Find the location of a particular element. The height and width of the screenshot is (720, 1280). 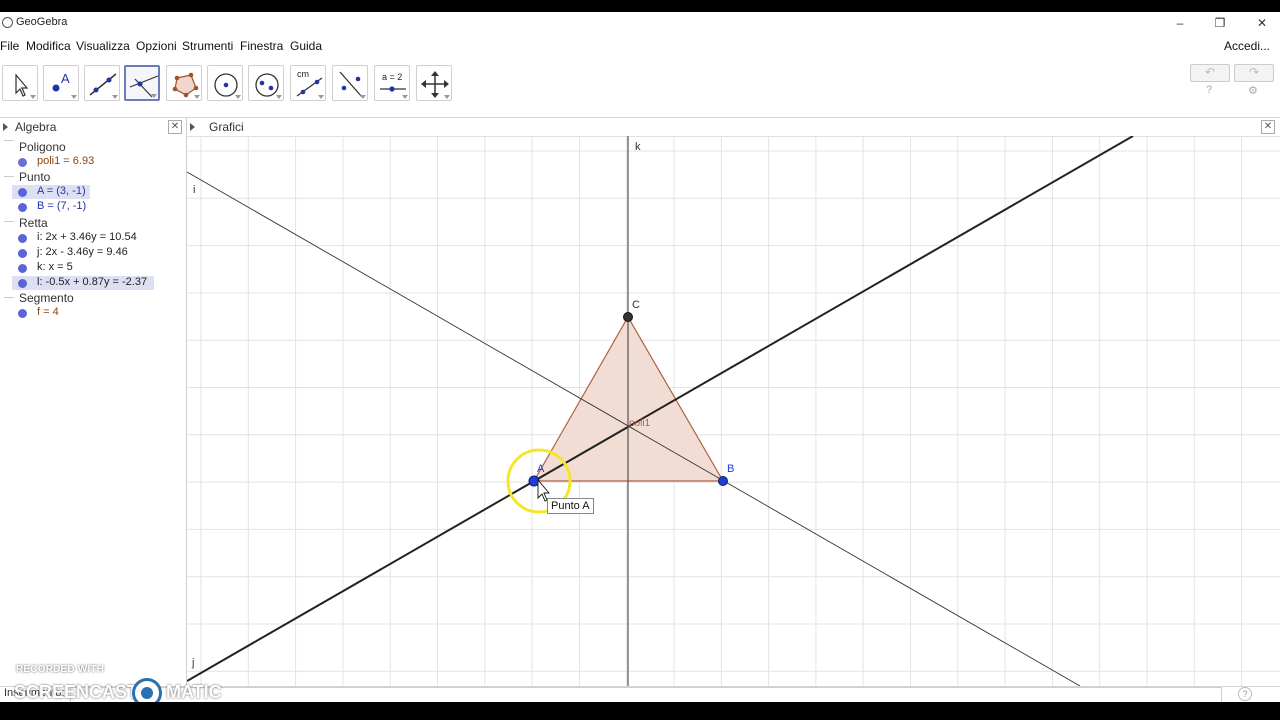

menu-visualizza: Visualizza is located at coordinates (103, 46).